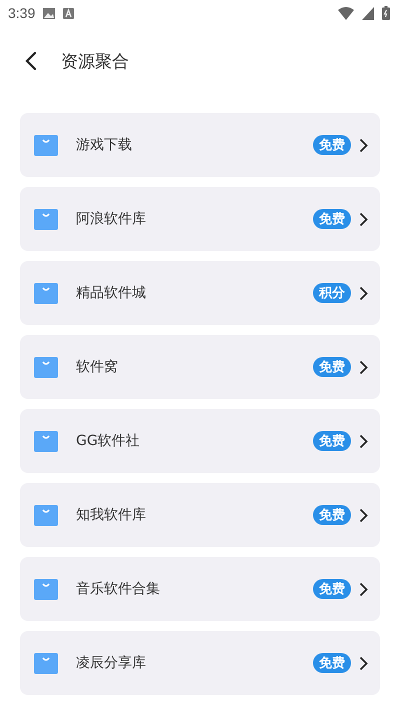  Describe the element at coordinates (31, 61) in the screenshot. I see `back-icon` at that location.